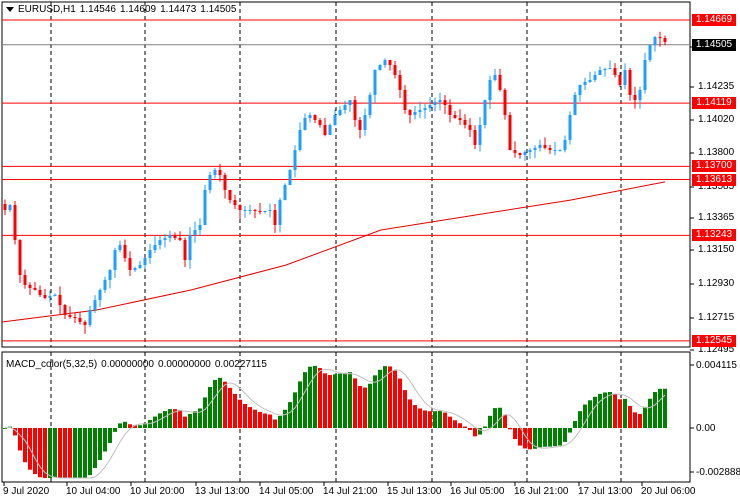 This screenshot has height=500, width=740. Describe the element at coordinates (127, 364) in the screenshot. I see `macd-value-1: 0.00000000` at that location.